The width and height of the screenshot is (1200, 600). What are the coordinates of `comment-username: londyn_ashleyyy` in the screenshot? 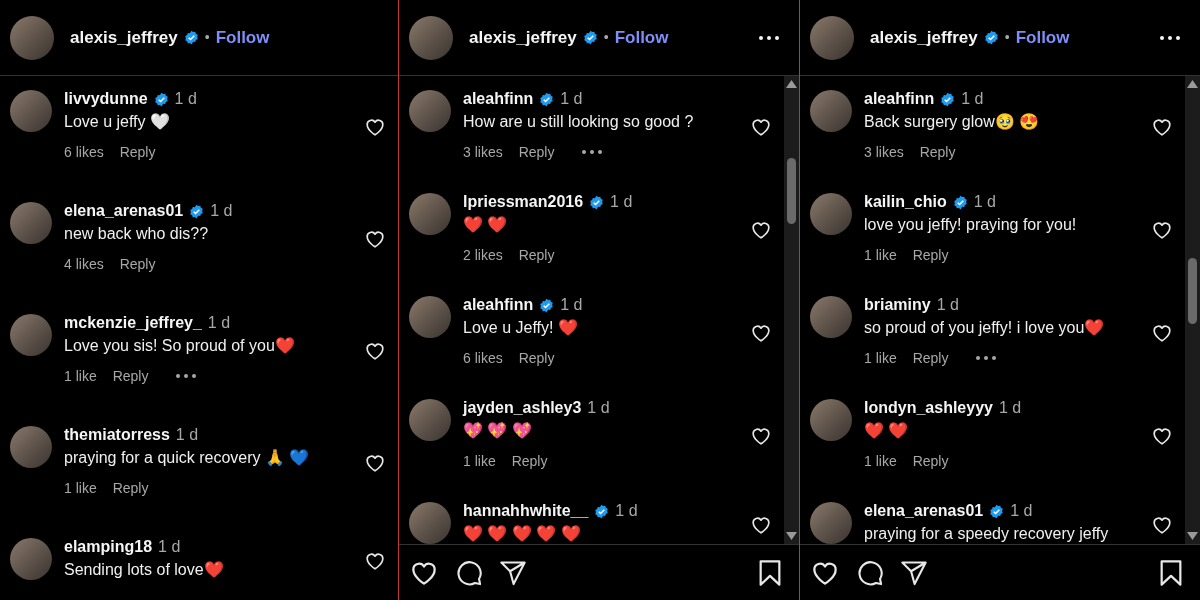 It's located at (928, 408).